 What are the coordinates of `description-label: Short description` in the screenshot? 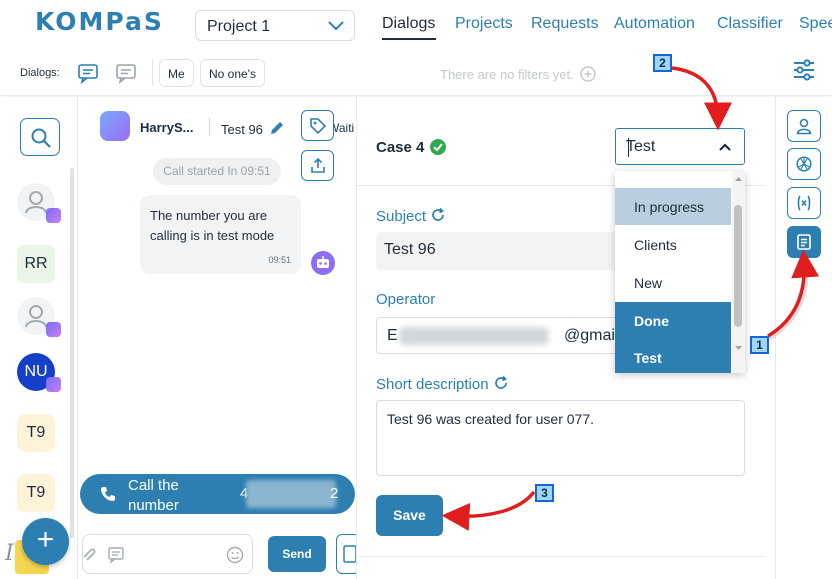 It's located at (442, 384).